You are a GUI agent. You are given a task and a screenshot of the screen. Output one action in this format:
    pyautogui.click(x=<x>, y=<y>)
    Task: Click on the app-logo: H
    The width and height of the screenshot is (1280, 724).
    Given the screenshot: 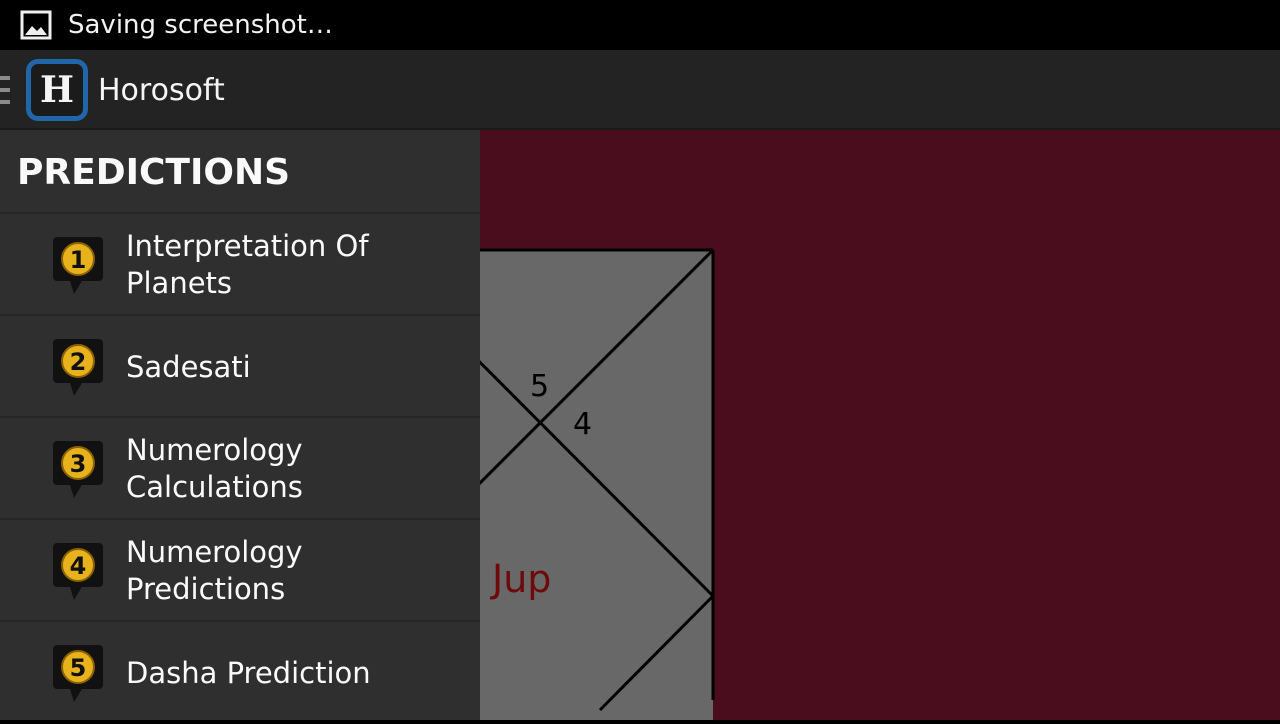 What is the action you would take?
    pyautogui.click(x=57, y=90)
    